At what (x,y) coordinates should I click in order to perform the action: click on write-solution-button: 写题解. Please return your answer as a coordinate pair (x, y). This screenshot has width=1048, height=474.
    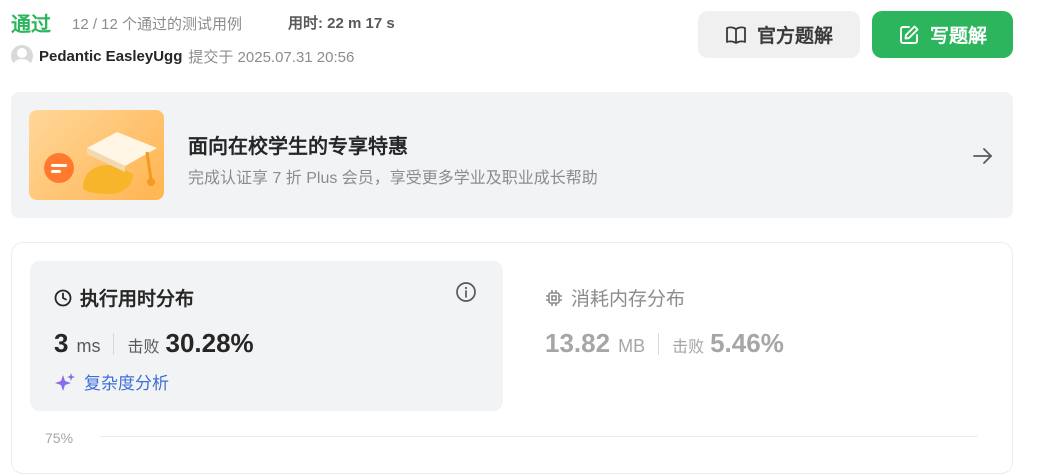
    Looking at the image, I should click on (942, 34).